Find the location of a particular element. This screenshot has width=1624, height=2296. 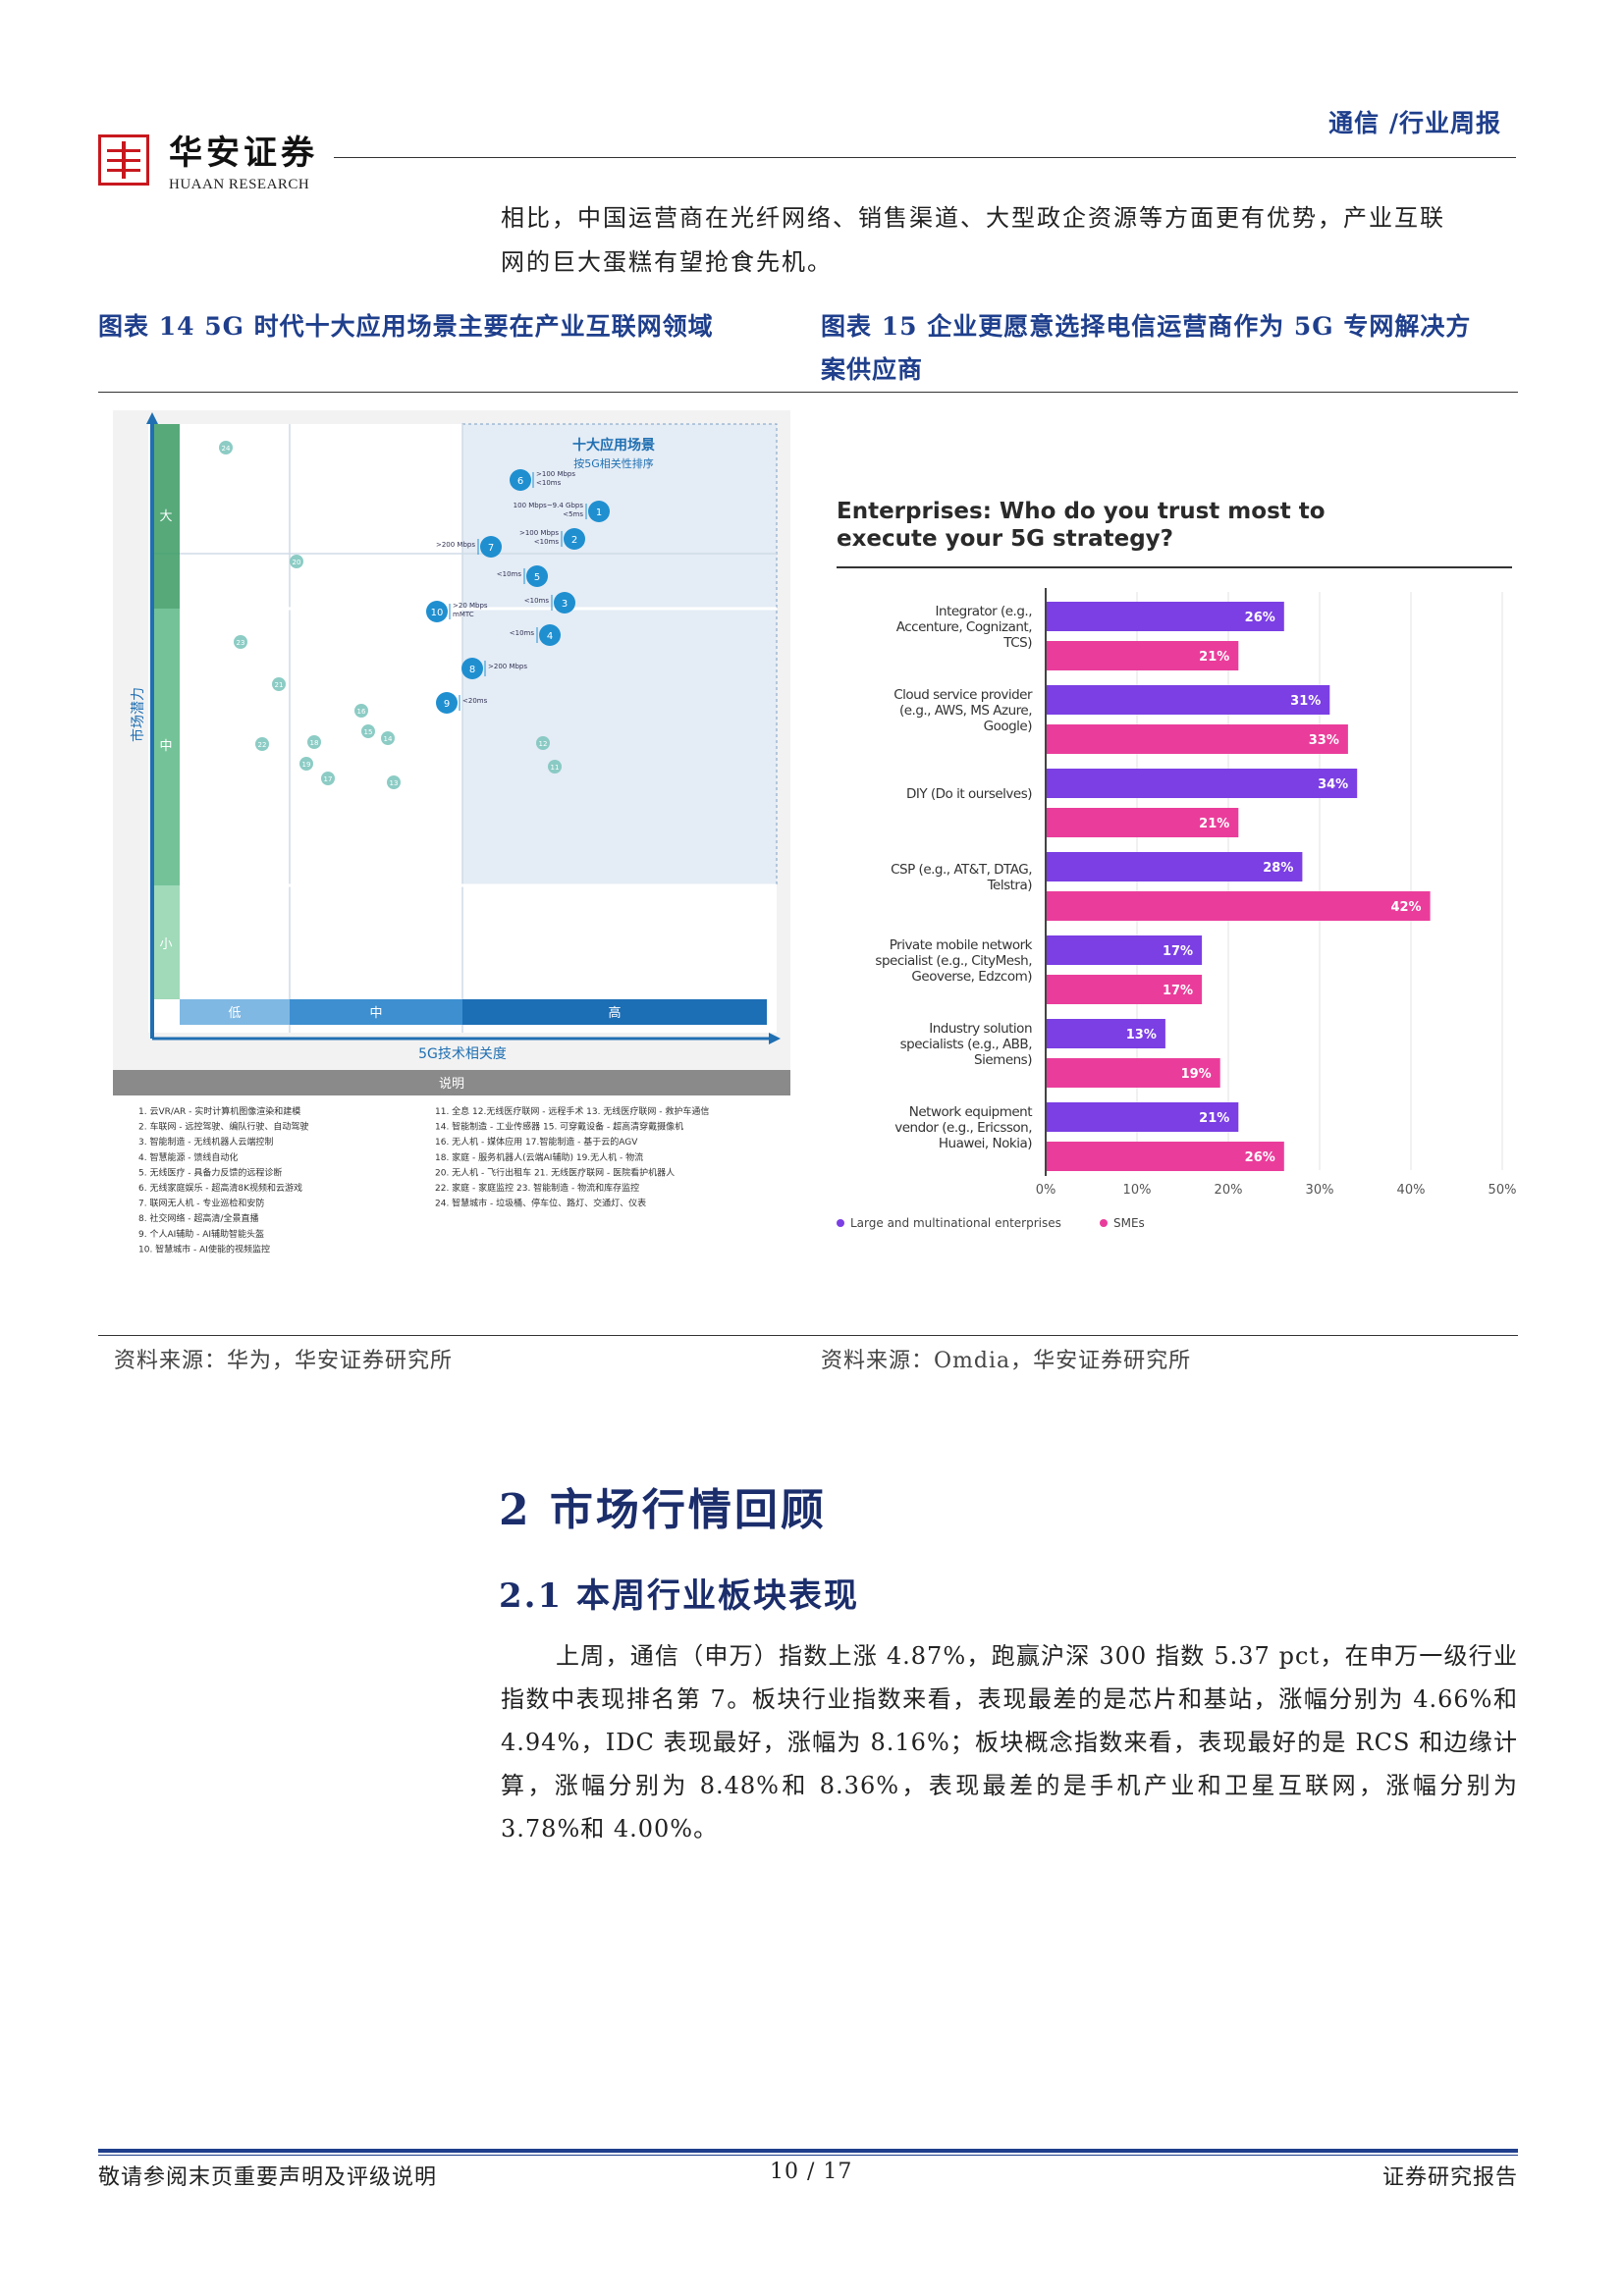

minor-bubble-19: 19 is located at coordinates (306, 764).